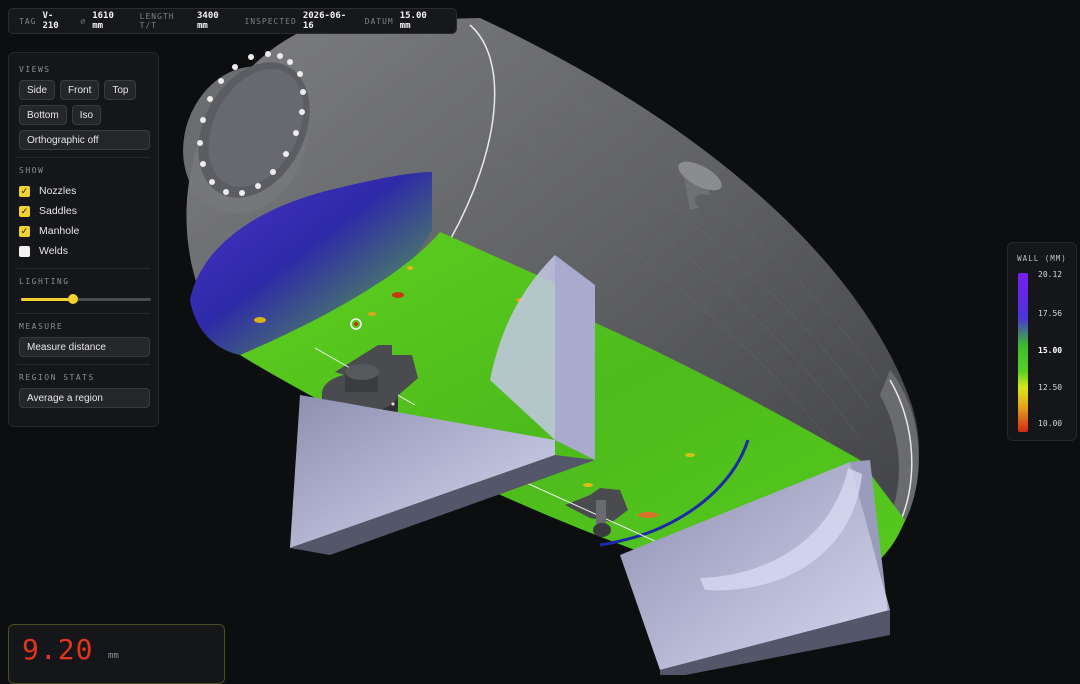  What do you see at coordinates (50, 21) in the screenshot?
I see `tag-value: V-210` at bounding box center [50, 21].